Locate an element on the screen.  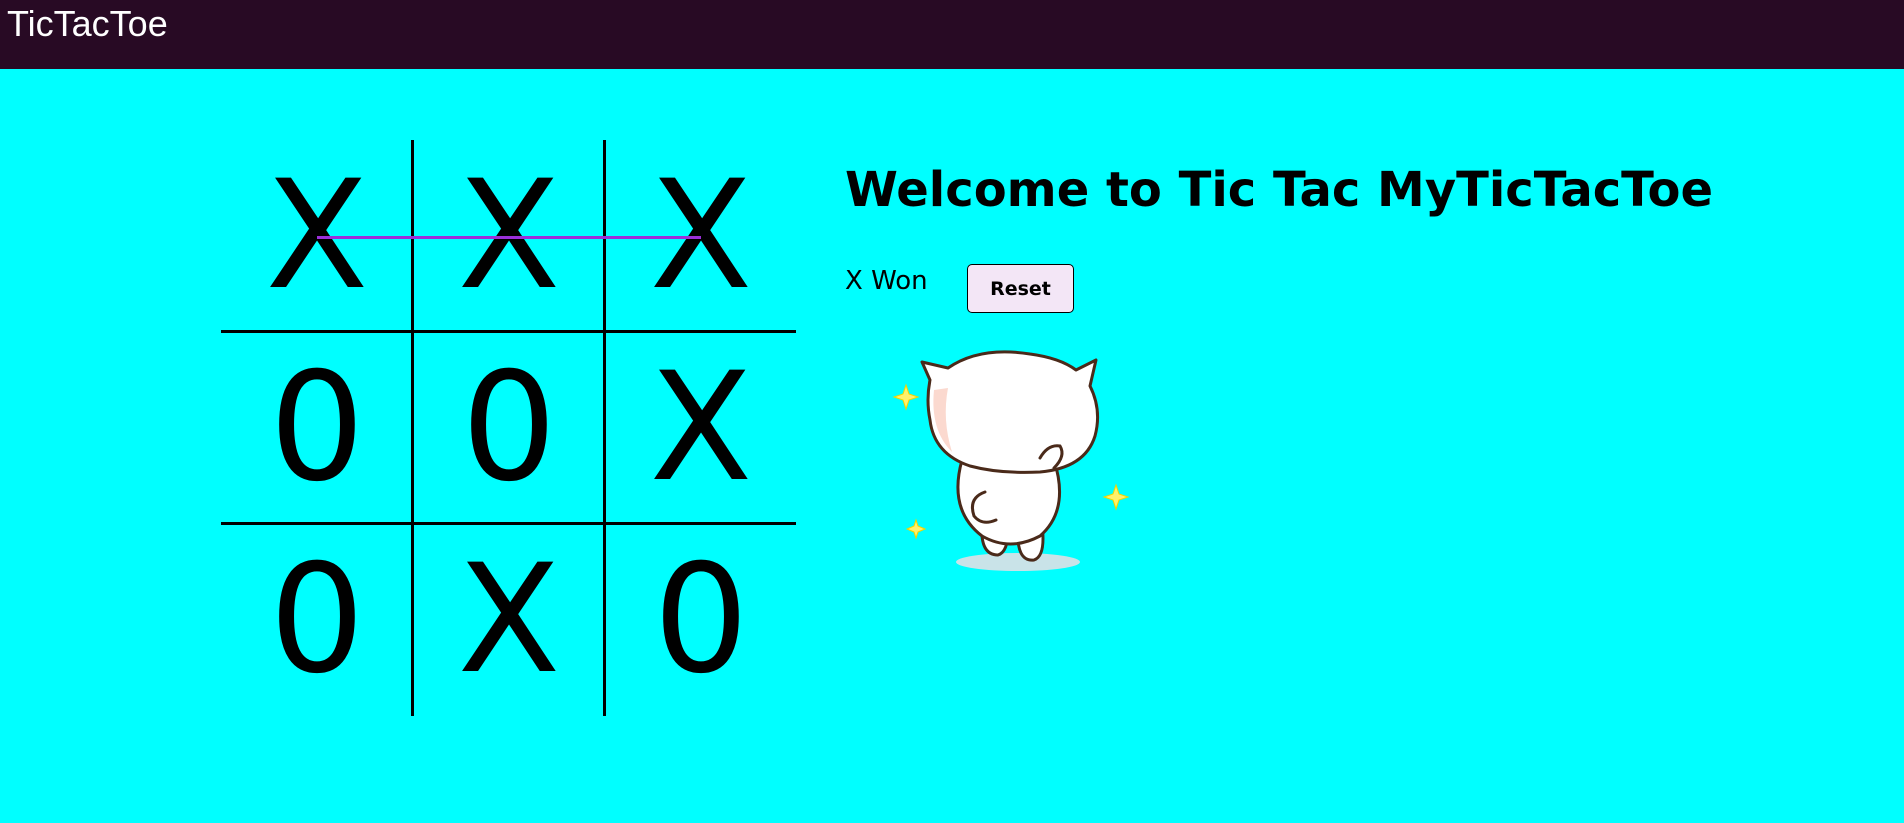
board-cell-3-1: 0 is located at coordinates (317, 620).